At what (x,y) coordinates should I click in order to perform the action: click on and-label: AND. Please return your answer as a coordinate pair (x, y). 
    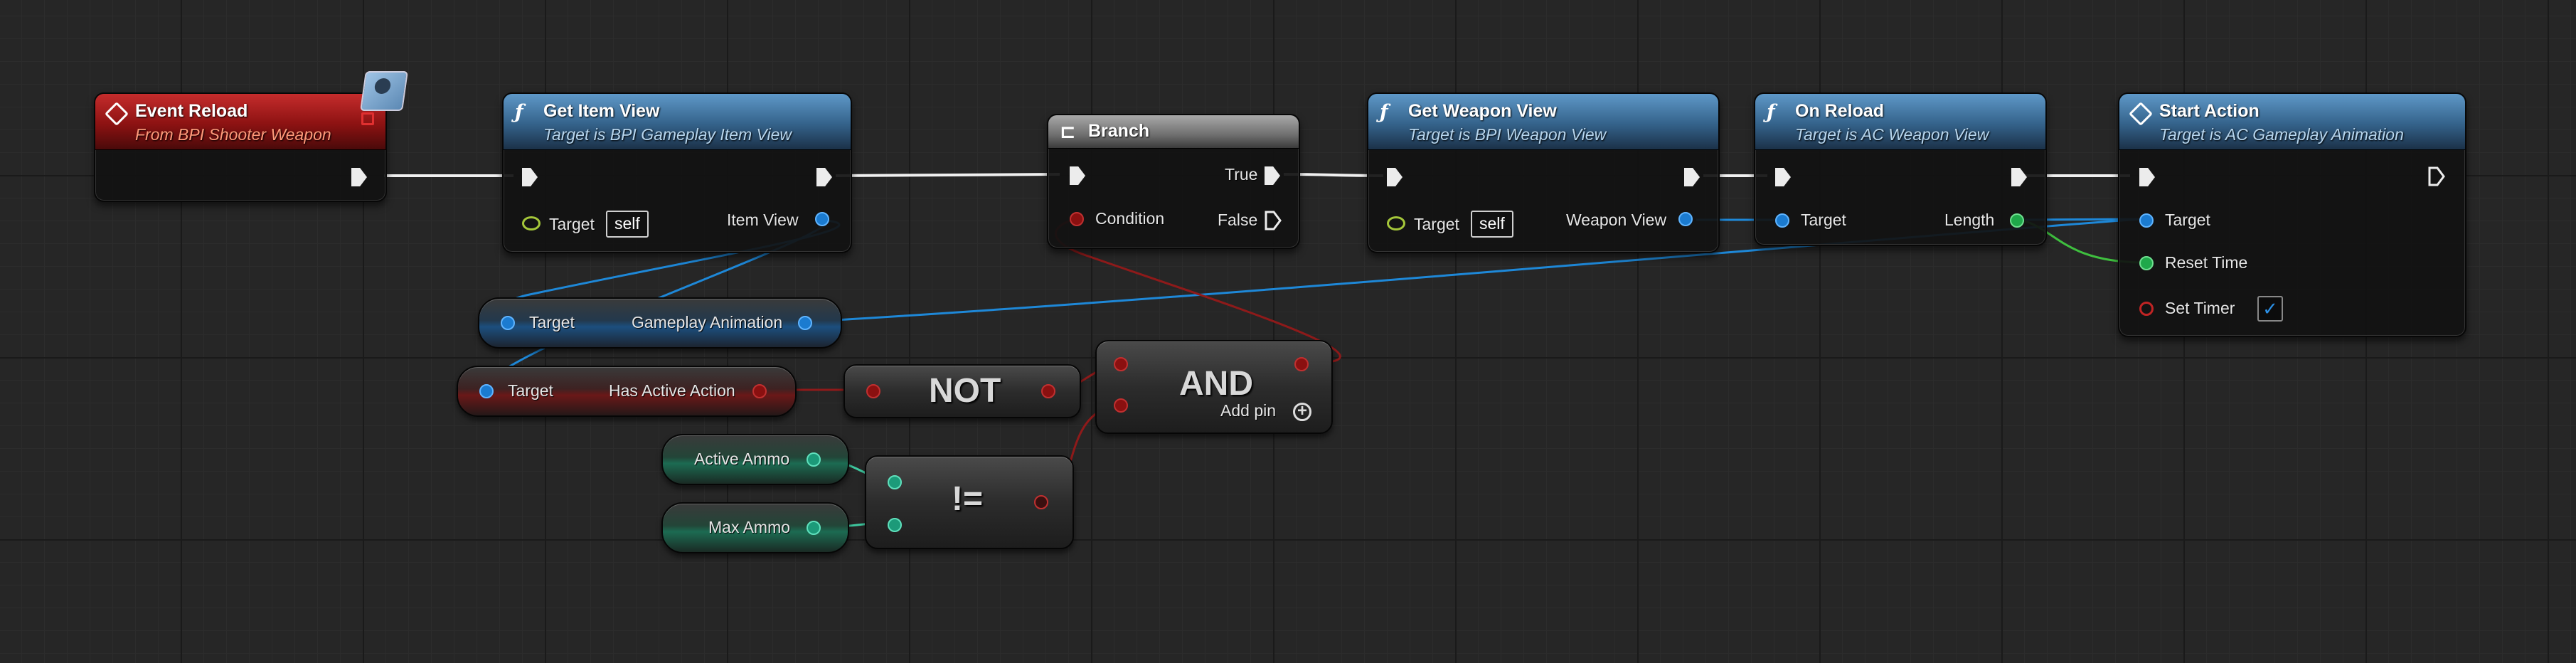
    Looking at the image, I should click on (1216, 384).